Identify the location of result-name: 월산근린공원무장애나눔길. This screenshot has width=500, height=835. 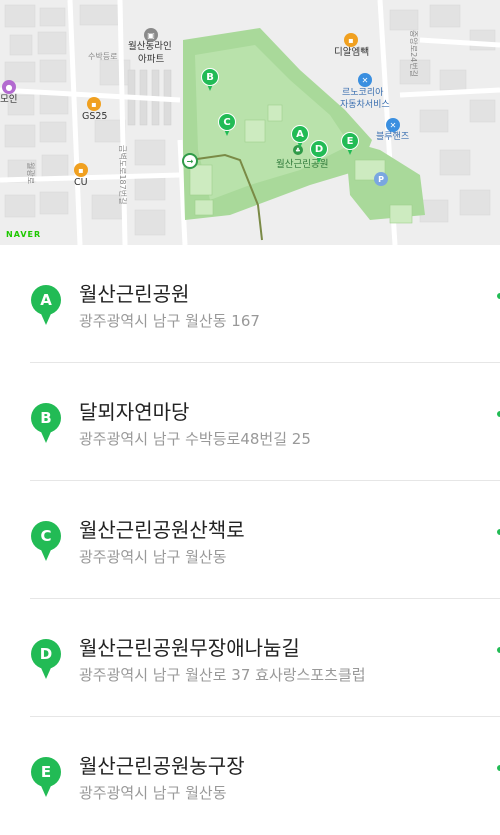
(189, 646).